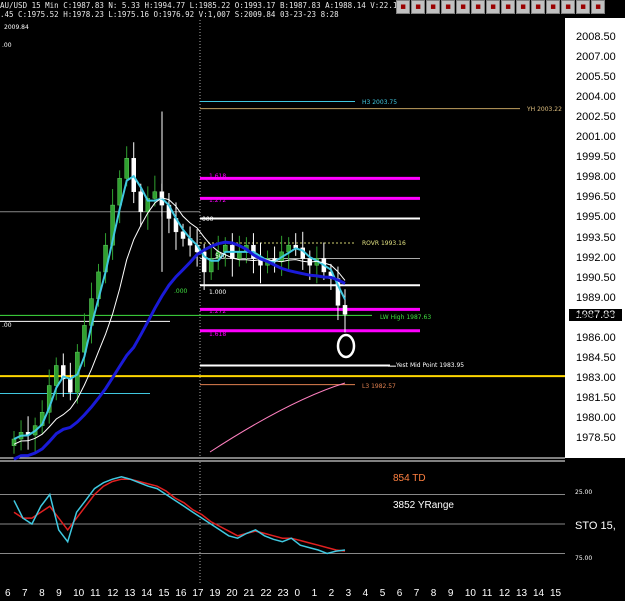  I want to click on time-tick-label: 21, so click(249, 593).